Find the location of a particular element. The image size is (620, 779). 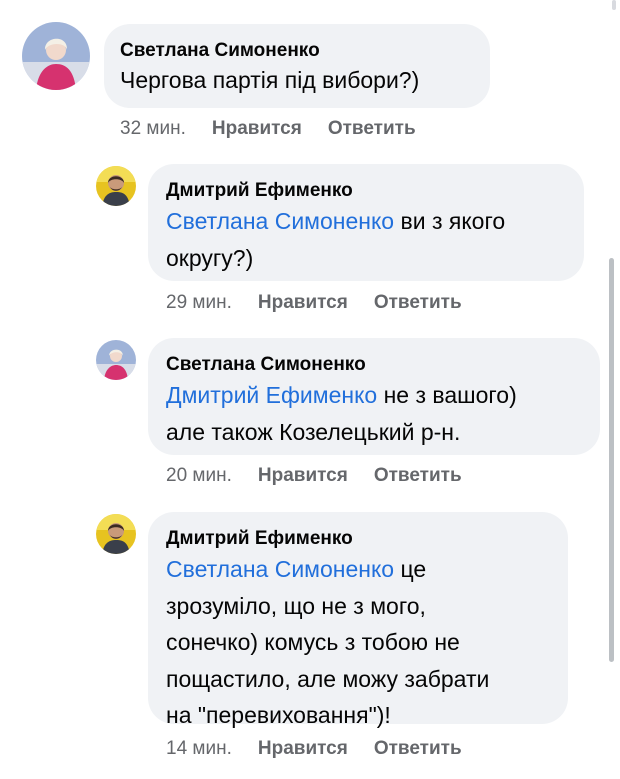

mention-link: Дмитрий Ефименко is located at coordinates (271, 395).